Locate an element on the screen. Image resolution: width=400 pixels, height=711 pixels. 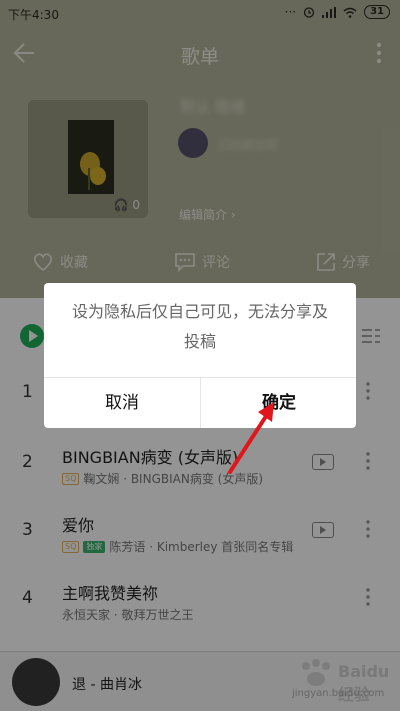
cancel-button: 取消 is located at coordinates (122, 403).